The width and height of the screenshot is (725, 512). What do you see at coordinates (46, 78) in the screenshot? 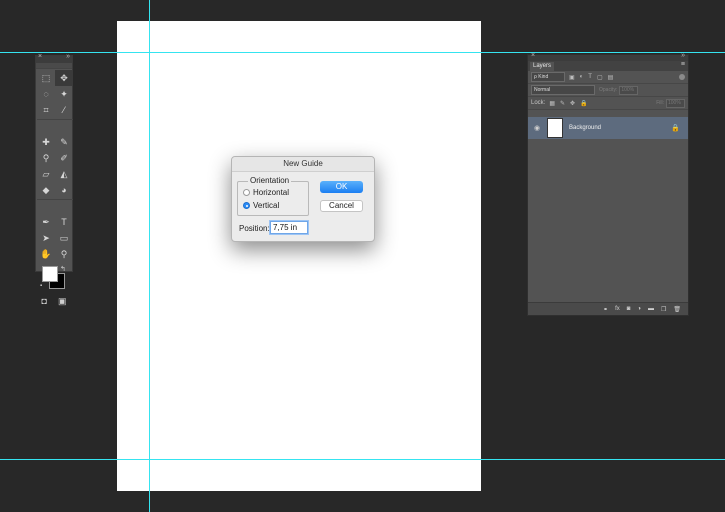
I see `marquee-icon: ⬚` at bounding box center [46, 78].